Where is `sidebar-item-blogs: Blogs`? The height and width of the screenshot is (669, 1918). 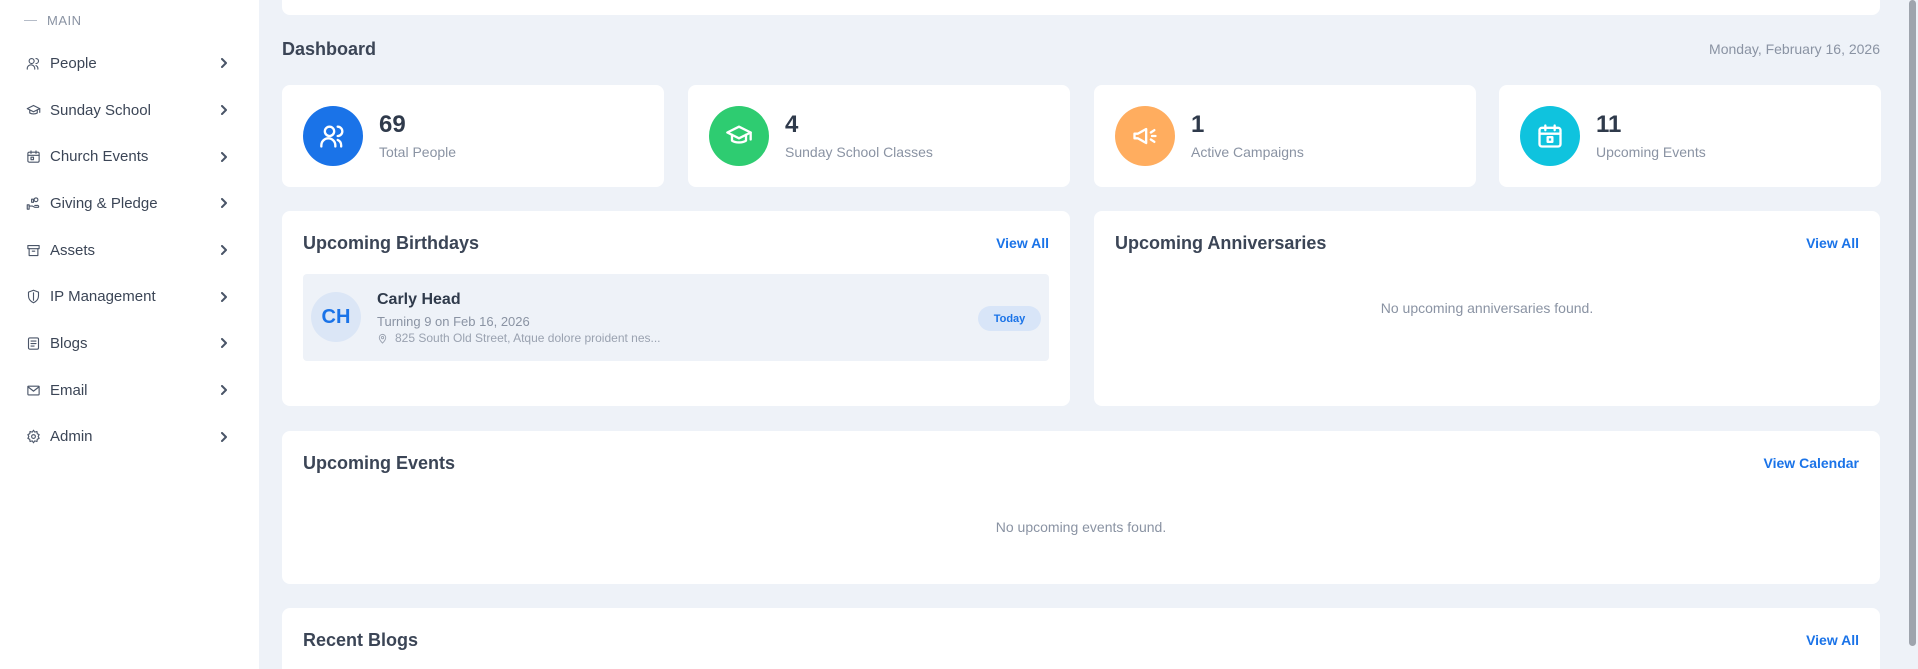
sidebar-item-blogs: Blogs is located at coordinates (129, 343).